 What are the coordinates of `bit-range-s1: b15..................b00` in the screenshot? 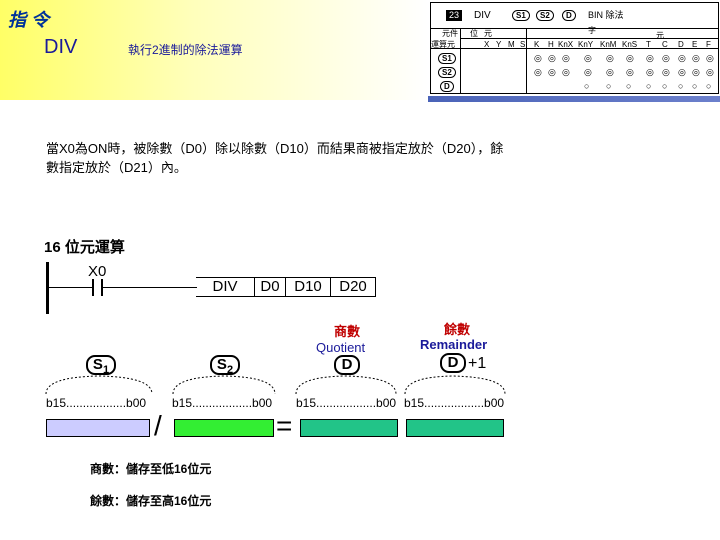 It's located at (96, 403).